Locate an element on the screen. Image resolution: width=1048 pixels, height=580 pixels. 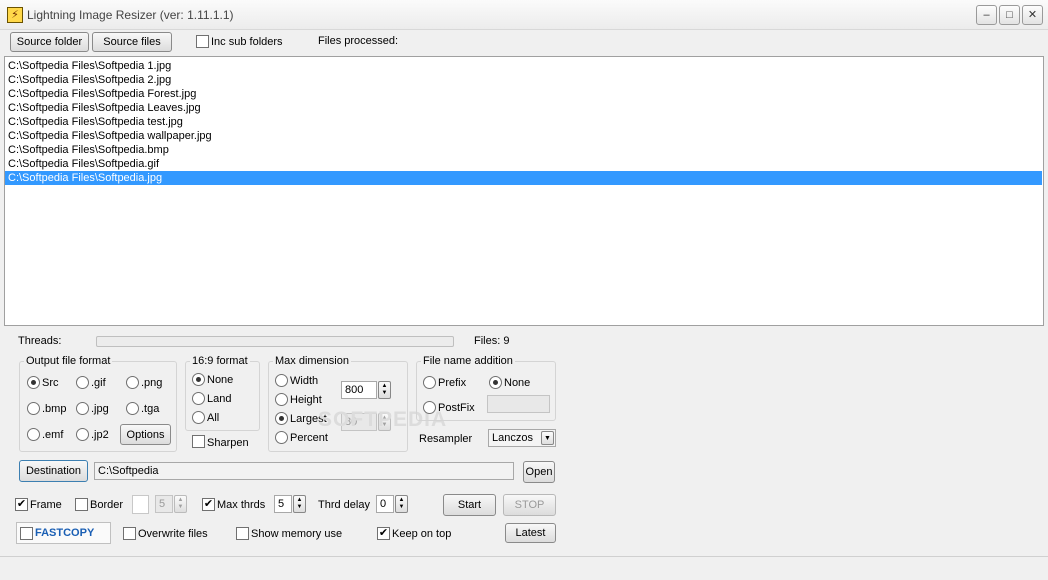
start-button: Start is located at coordinates (469, 505).